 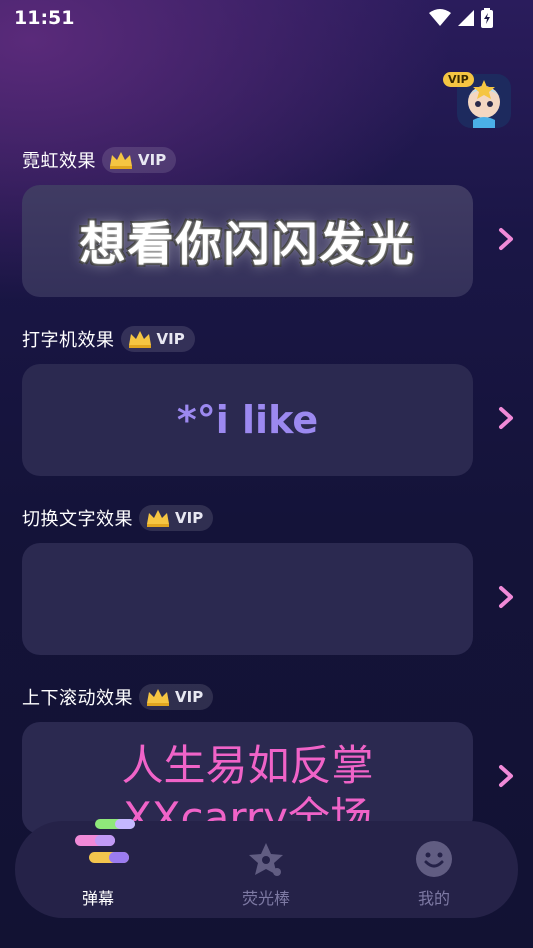 I want to click on section-header: 上下滚动效果 VIP, so click(x=277, y=697).